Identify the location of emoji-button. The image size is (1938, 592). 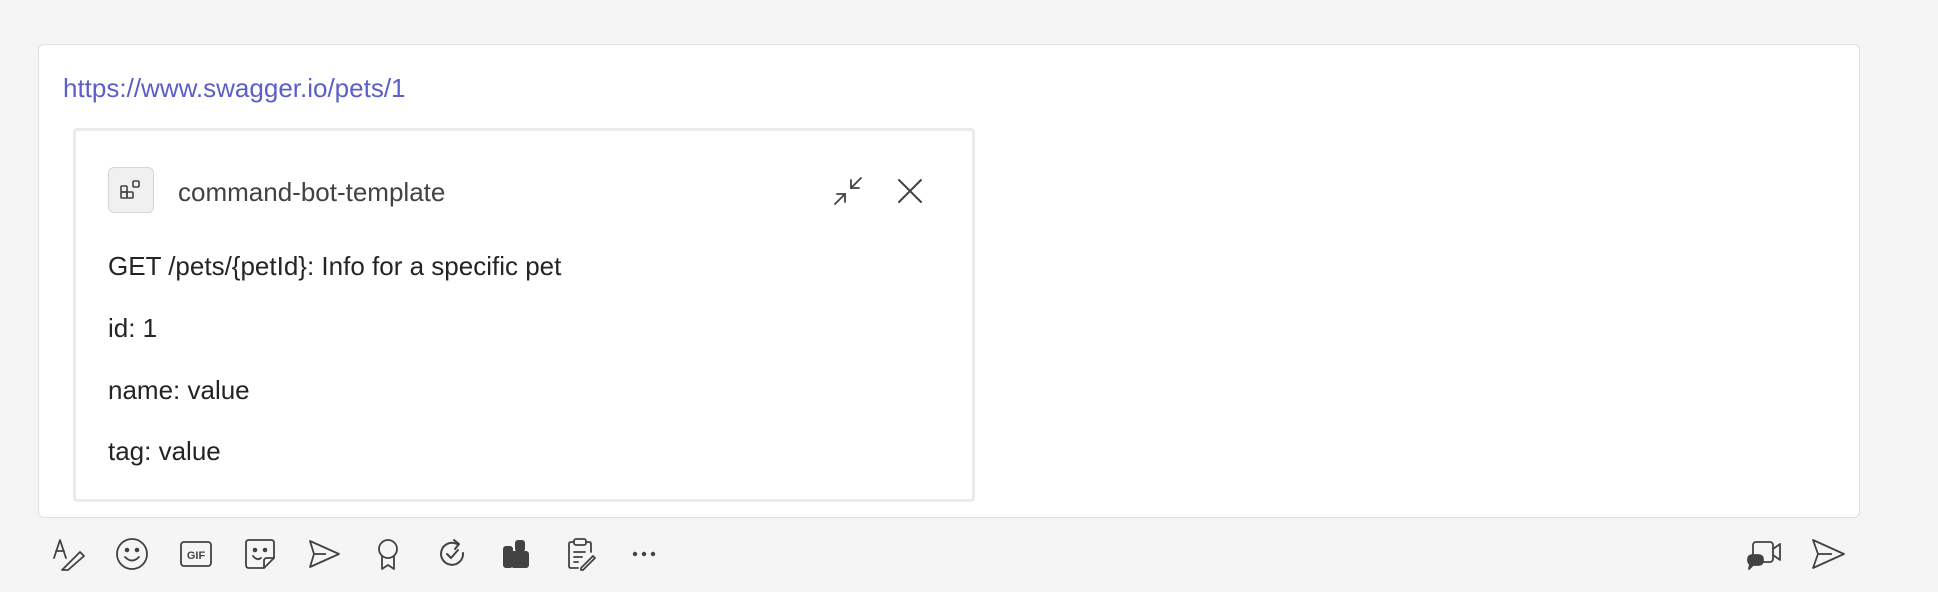
(132, 554).